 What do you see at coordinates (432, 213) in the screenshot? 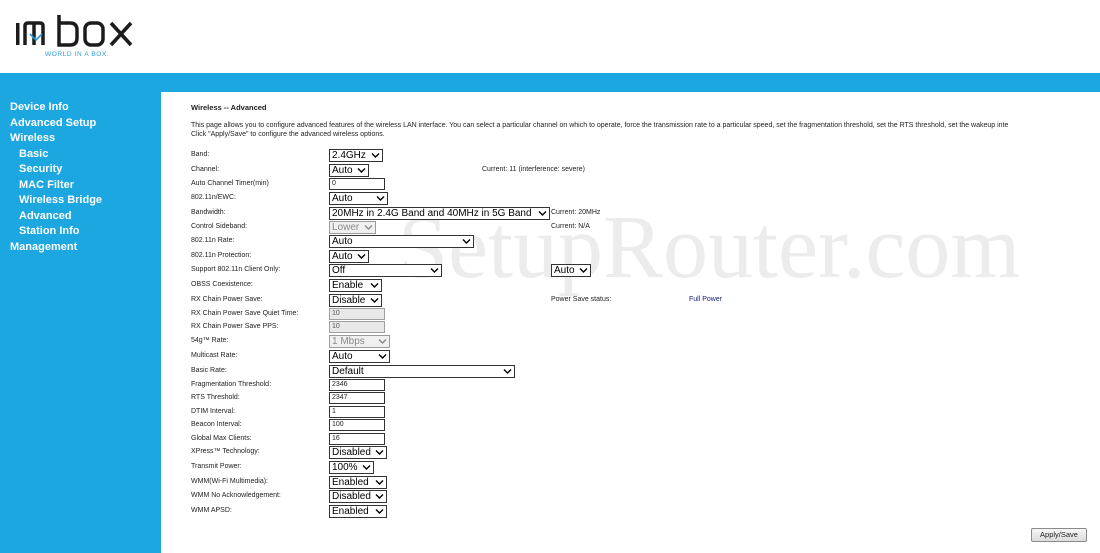
I see `bandwidth-select-value: 20MHz in 2.4G Band and 40MHz in 5G Band` at bounding box center [432, 213].